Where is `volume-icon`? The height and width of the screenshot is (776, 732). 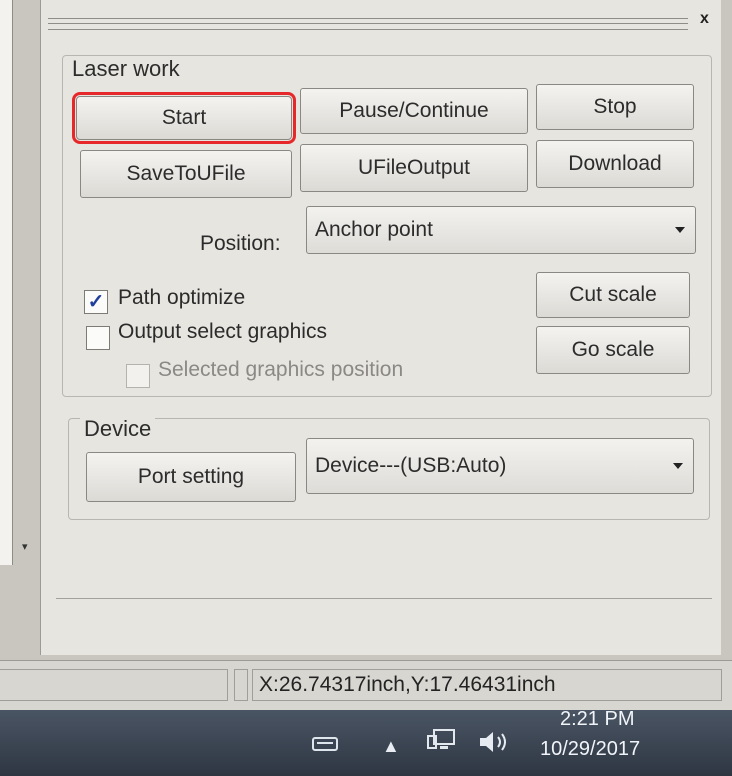
volume-icon is located at coordinates (495, 744).